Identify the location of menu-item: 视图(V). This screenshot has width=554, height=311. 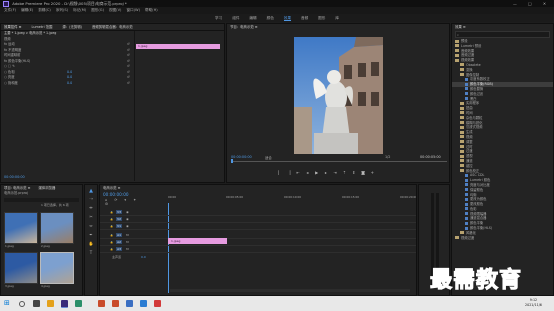
(115, 10).